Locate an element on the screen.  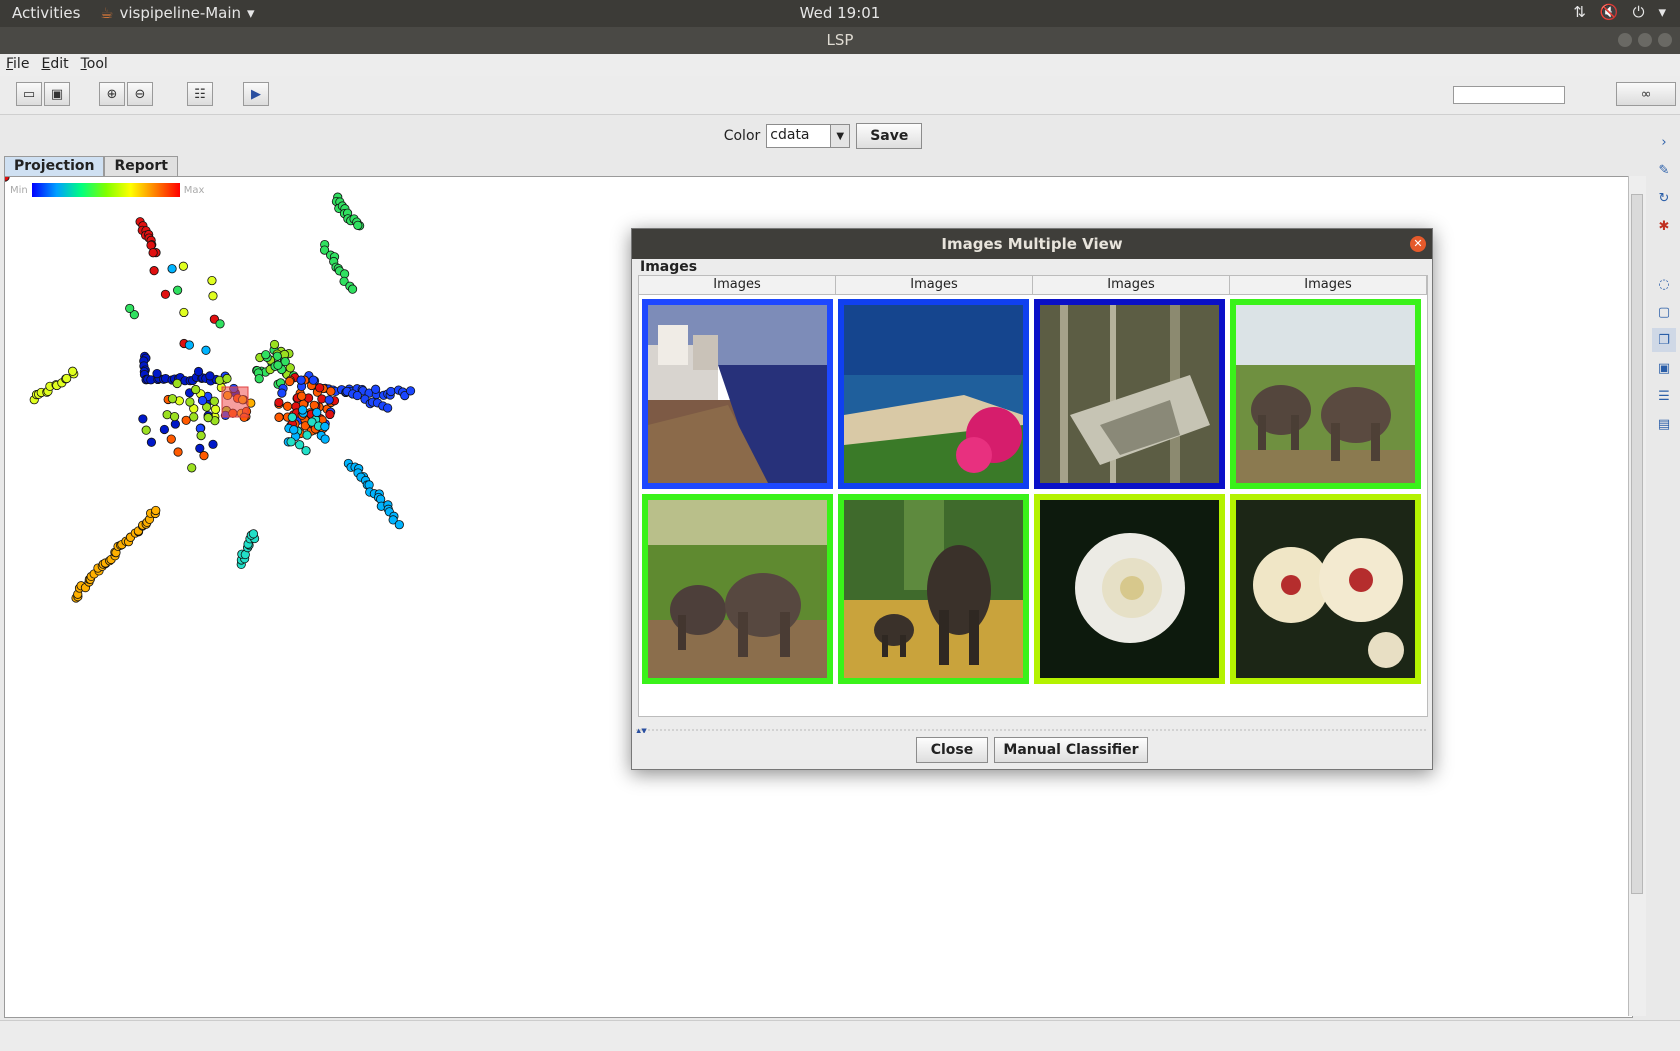
minimize-button is located at coordinates (1625, 40).